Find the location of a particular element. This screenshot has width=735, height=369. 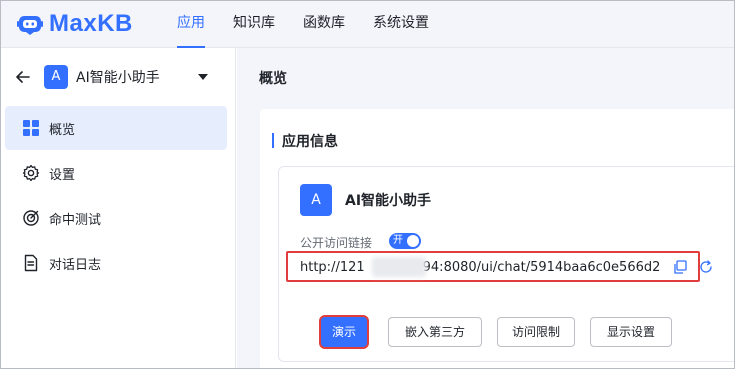

demo-button: 演示 is located at coordinates (344, 332).